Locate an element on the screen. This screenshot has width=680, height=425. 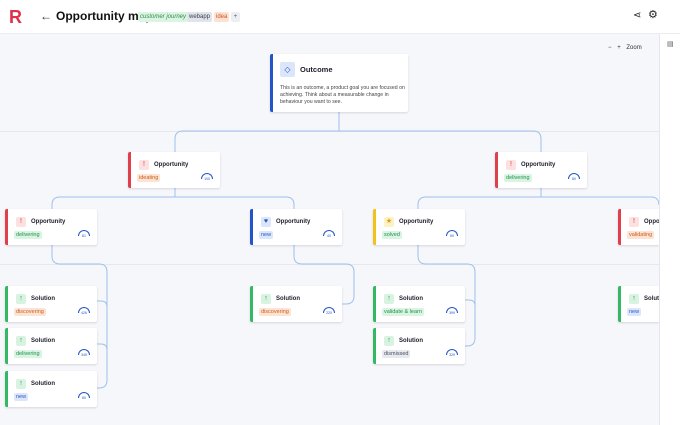
status-badge: validate & learn is located at coordinates (403, 312).